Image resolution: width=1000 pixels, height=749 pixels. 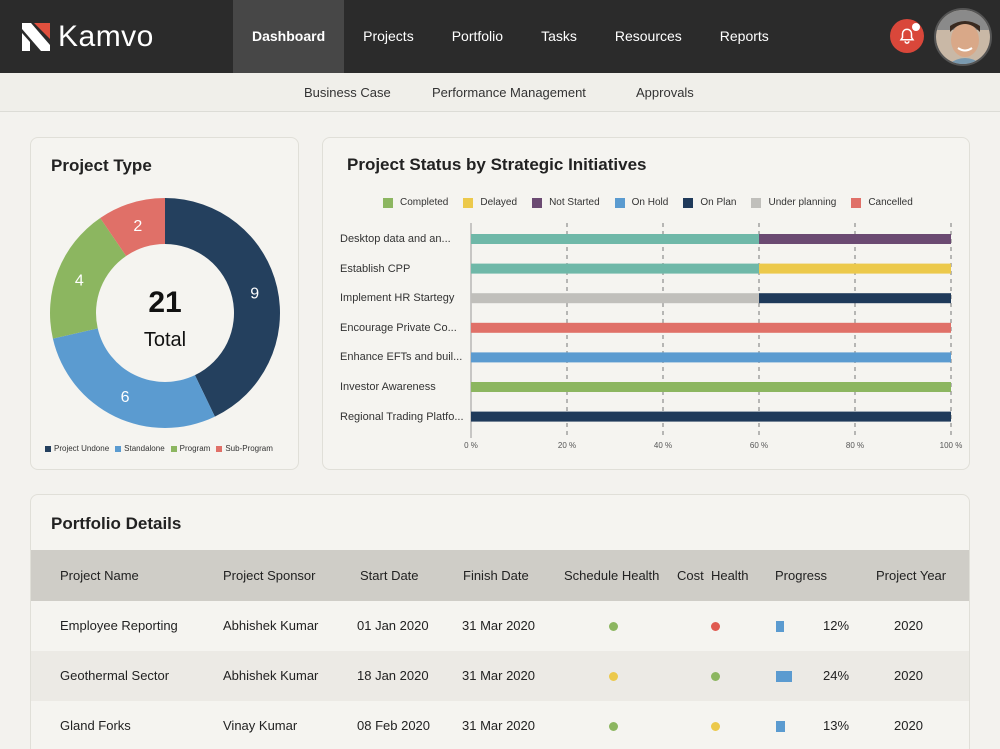 What do you see at coordinates (836, 725) in the screenshot?
I see `cell-progress: 13%` at bounding box center [836, 725].